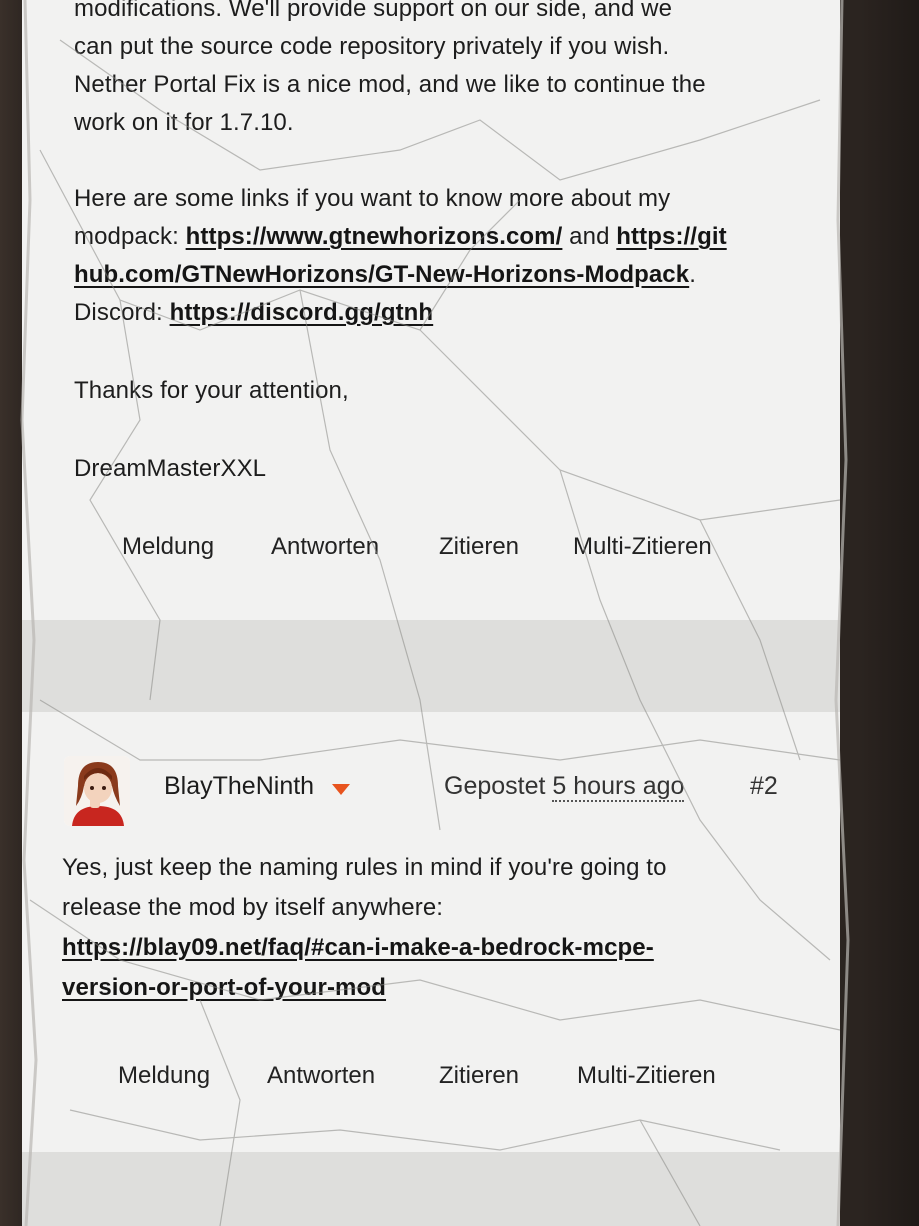 The height and width of the screenshot is (1226, 919). Describe the element at coordinates (170, 468) in the screenshot. I see `post-1-signature: DreamMasterXXL` at that location.